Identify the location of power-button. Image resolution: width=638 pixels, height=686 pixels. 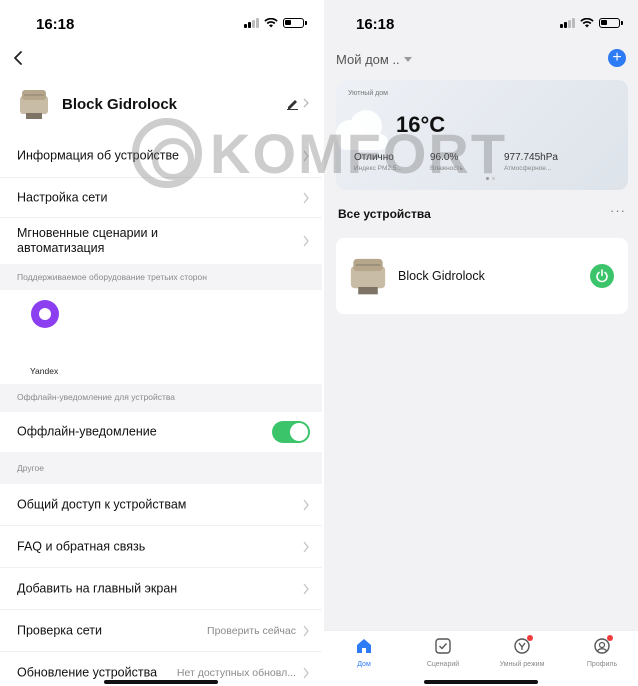
(602, 276).